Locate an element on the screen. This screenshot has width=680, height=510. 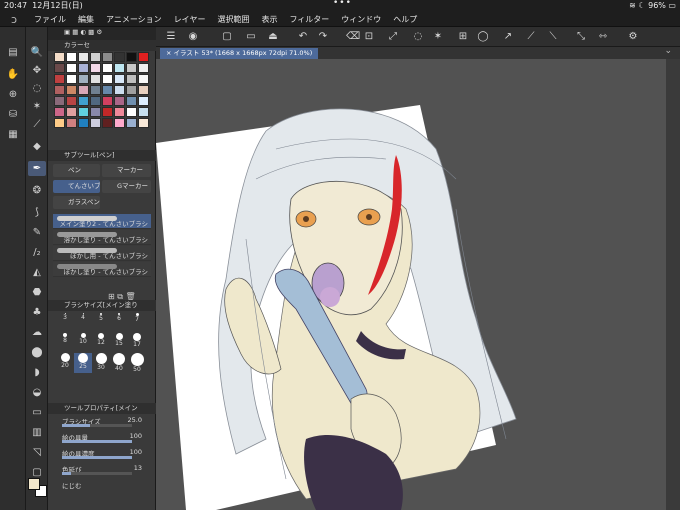
subtool-pen: ペン is located at coordinates (76, 170).